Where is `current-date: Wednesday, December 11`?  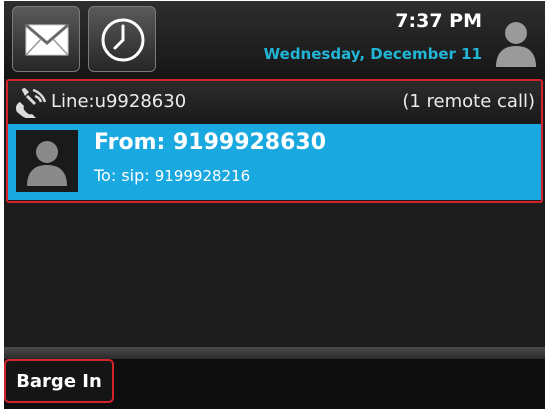 current-date: Wednesday, December 11 is located at coordinates (372, 54).